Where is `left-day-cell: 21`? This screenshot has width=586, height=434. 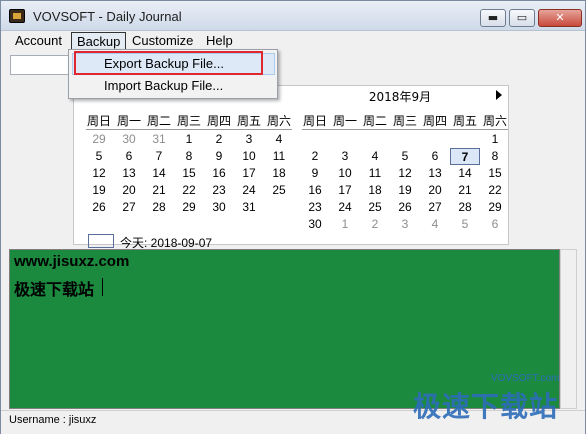 left-day-cell: 21 is located at coordinates (159, 190).